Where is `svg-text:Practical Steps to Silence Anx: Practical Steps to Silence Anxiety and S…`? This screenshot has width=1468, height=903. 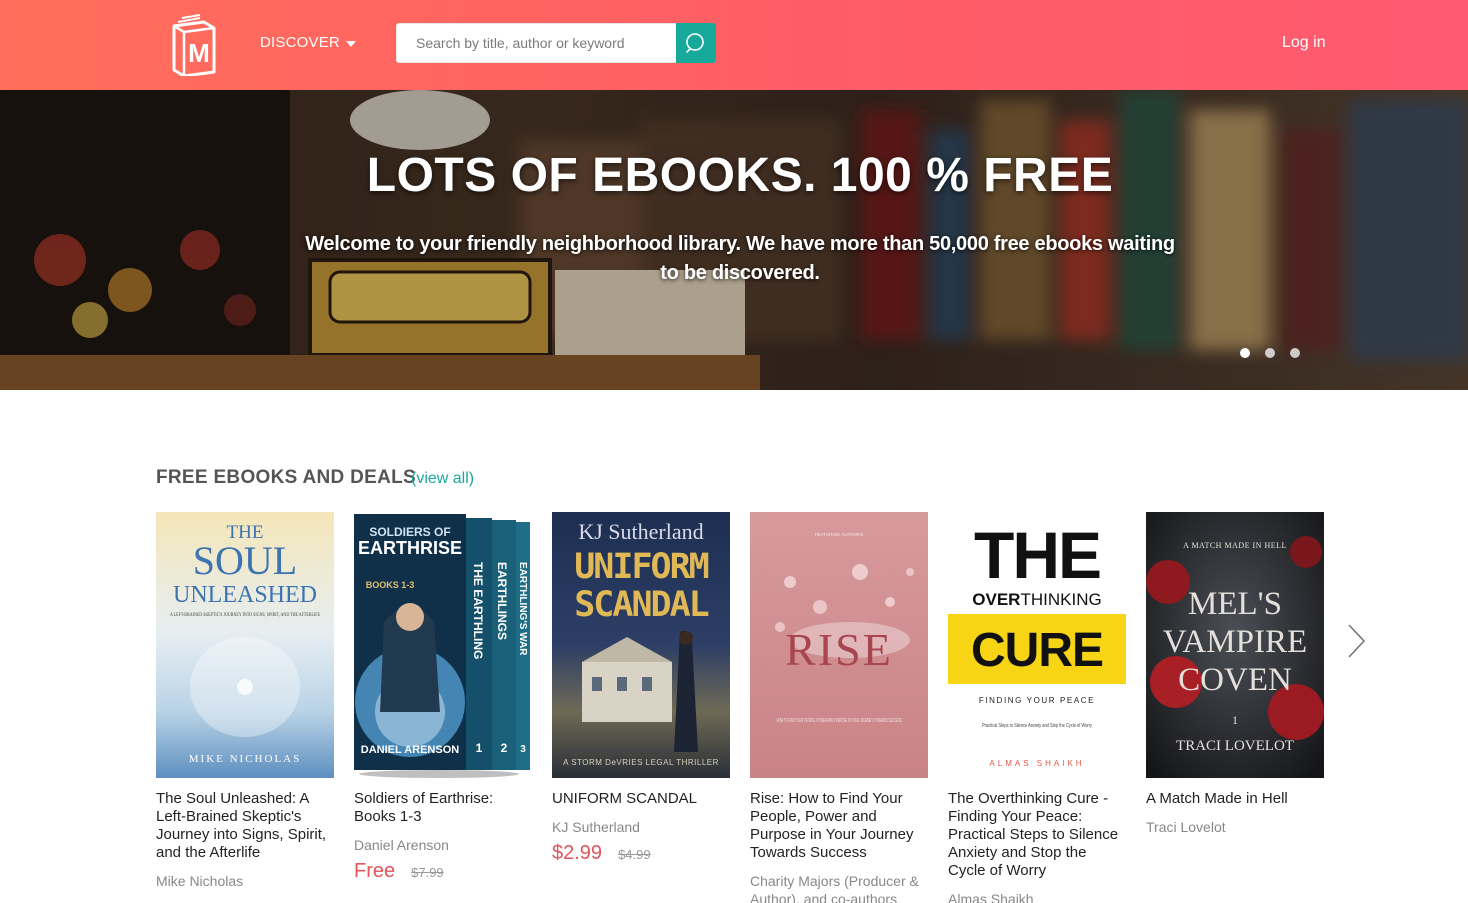
svg-text:Practical Steps to Silence Anx: Practical Steps to Silence Anxiety and S… is located at coordinates (1037, 726).